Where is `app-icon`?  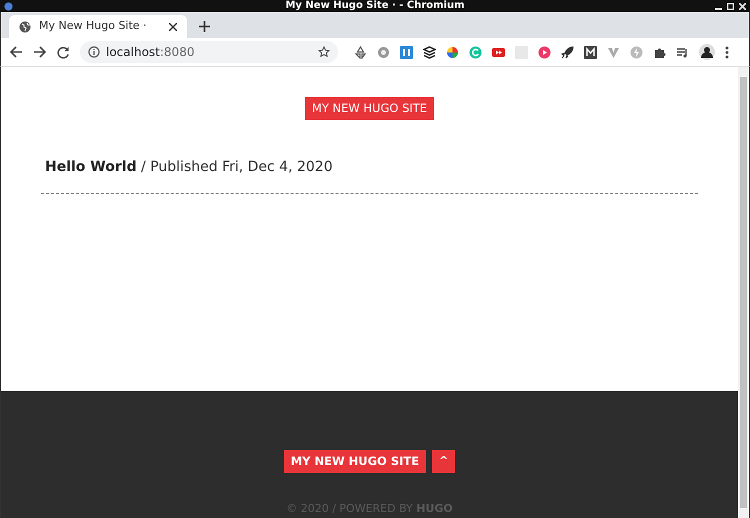 app-icon is located at coordinates (8, 6).